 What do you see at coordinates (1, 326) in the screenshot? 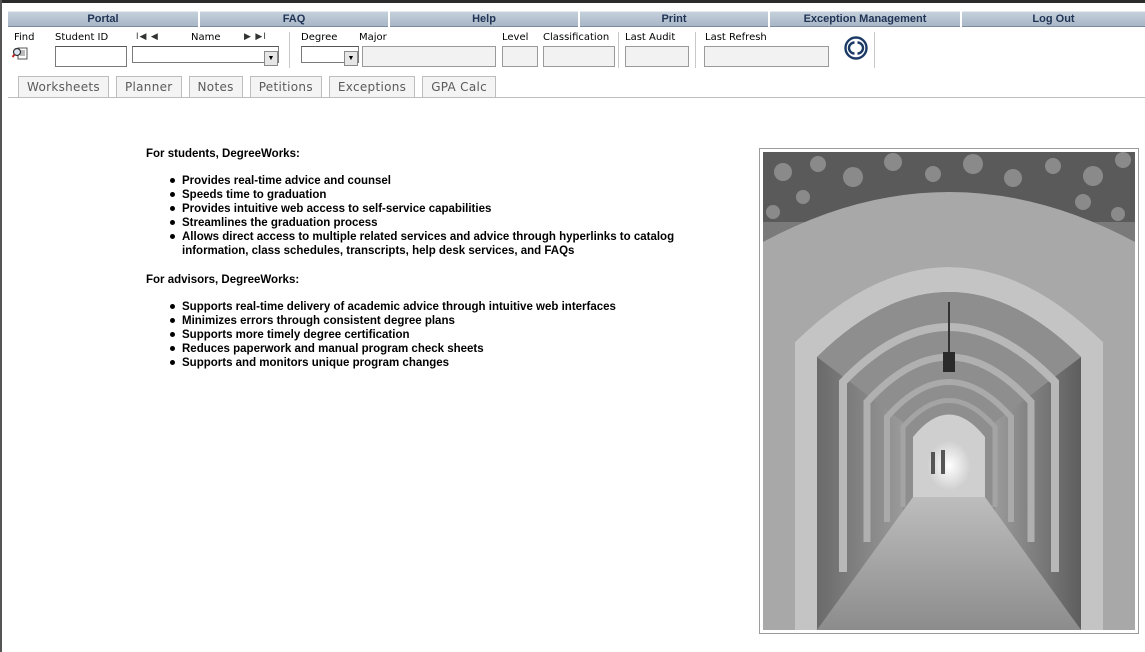
I see `window-left-edge` at bounding box center [1, 326].